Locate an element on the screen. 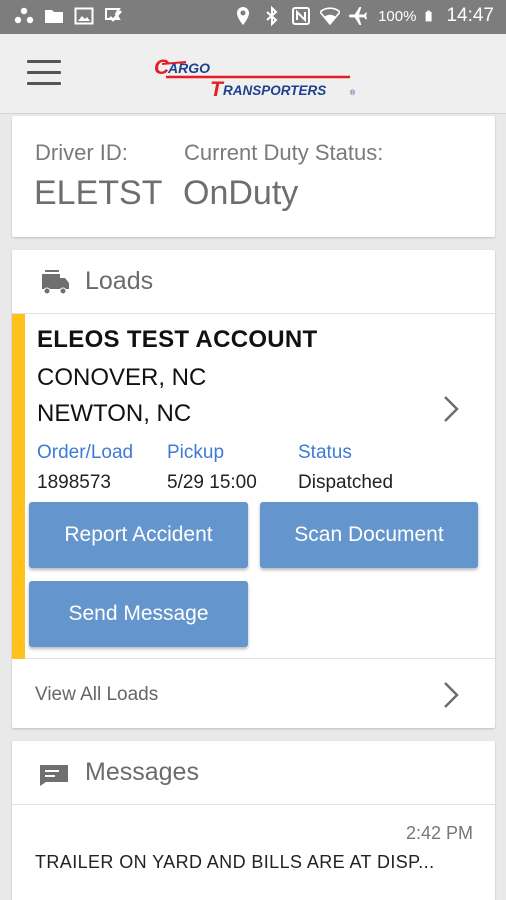 This screenshot has height=900, width=506. messages-title: Messages is located at coordinates (142, 772).